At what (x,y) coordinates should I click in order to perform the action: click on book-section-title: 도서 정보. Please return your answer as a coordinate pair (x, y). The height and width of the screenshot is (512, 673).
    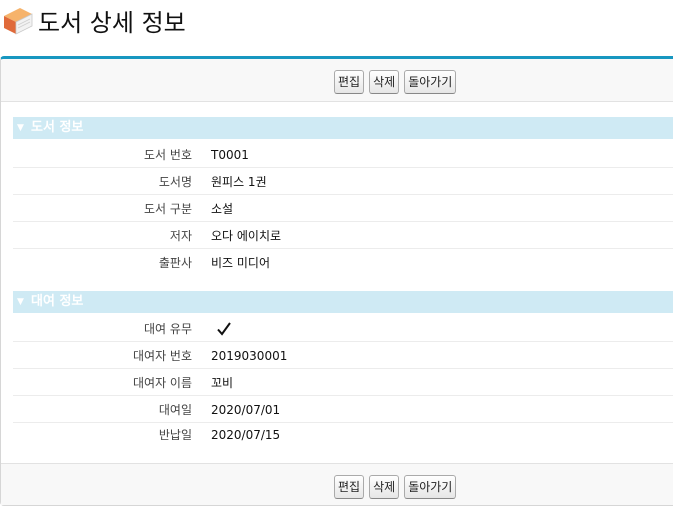
    Looking at the image, I should click on (57, 127).